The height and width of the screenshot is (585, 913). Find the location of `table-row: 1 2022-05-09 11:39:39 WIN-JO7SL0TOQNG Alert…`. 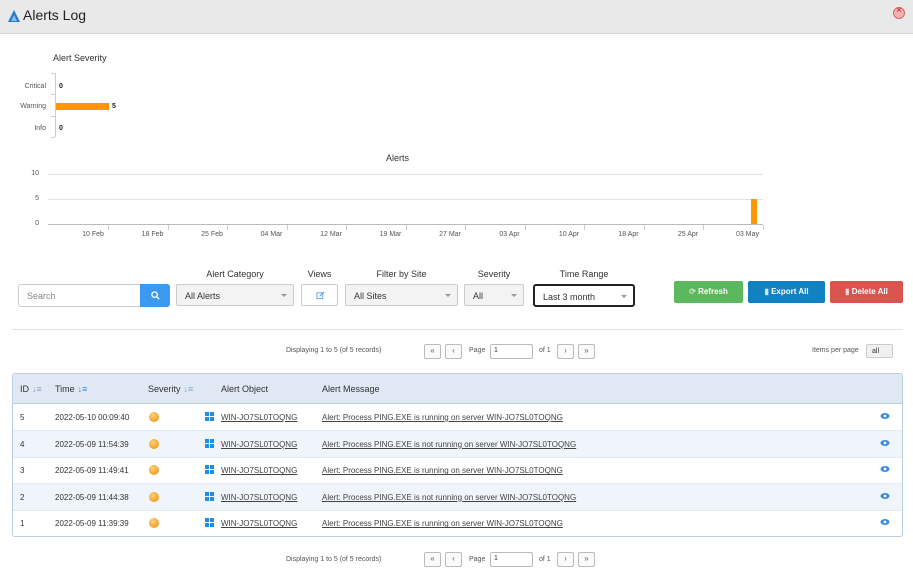

table-row: 1 2022-05-09 11:39:39 WIN-JO7SL0TOQNG Alert… is located at coordinates (457, 523).